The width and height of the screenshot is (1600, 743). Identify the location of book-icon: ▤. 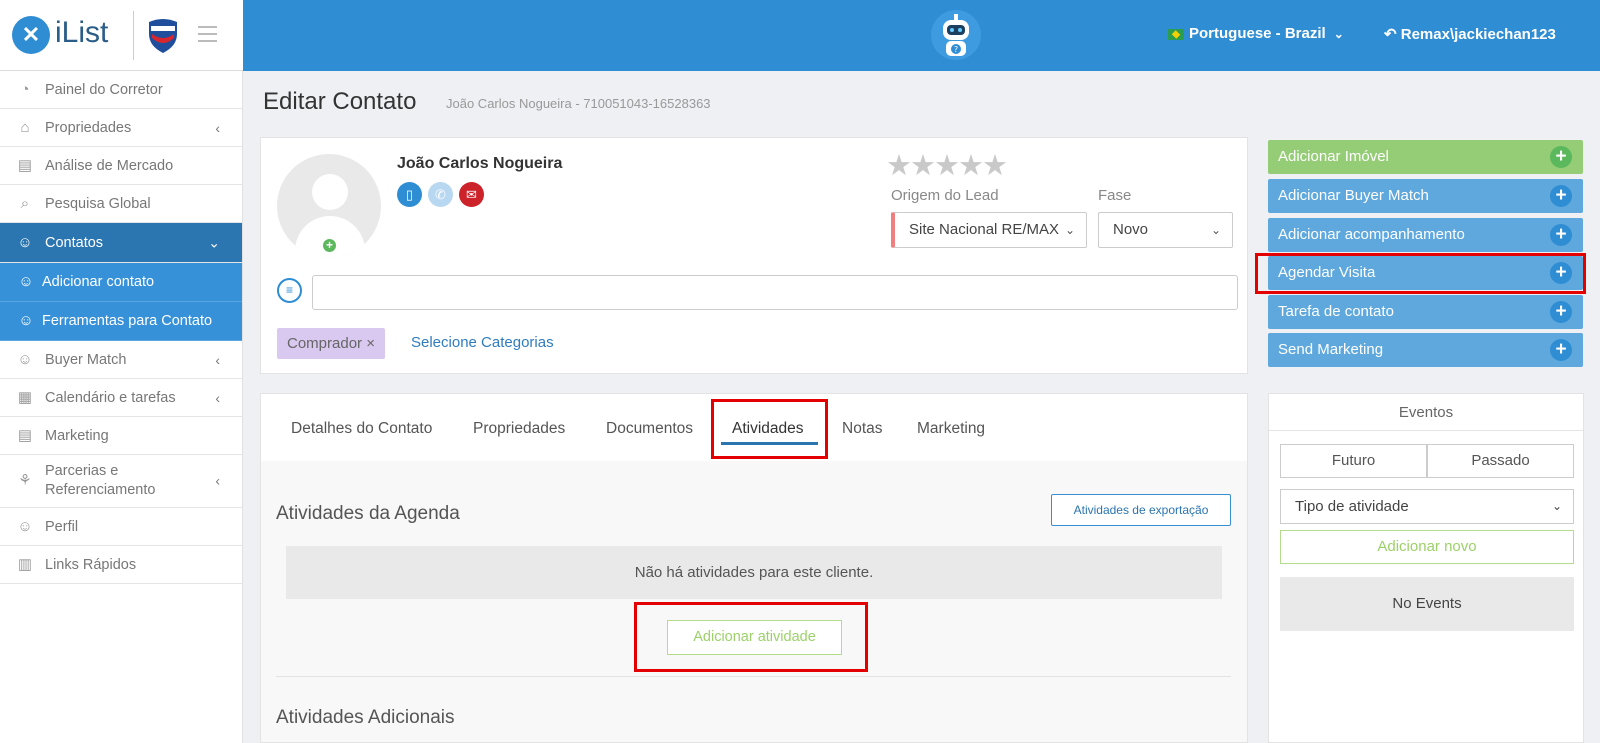
(25, 165).